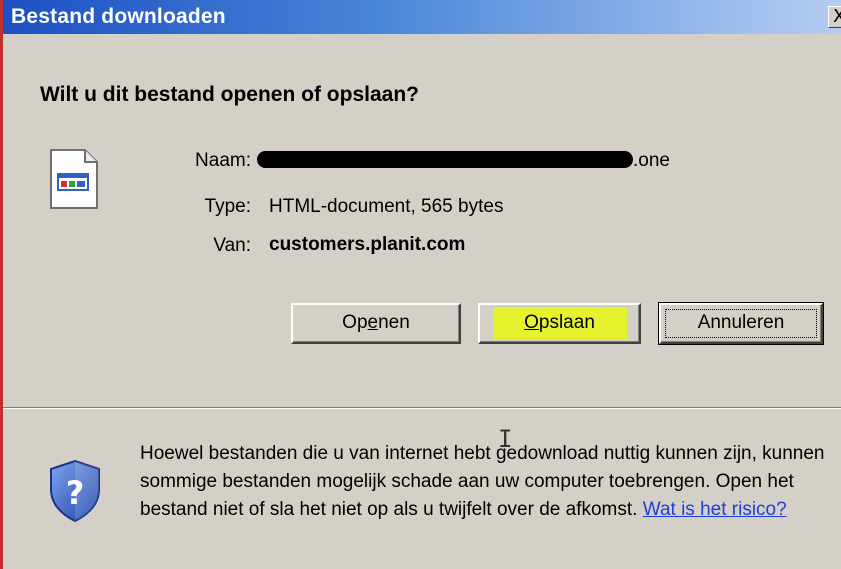 The image size is (841, 569). I want to click on filename-extension: .one, so click(651, 160).